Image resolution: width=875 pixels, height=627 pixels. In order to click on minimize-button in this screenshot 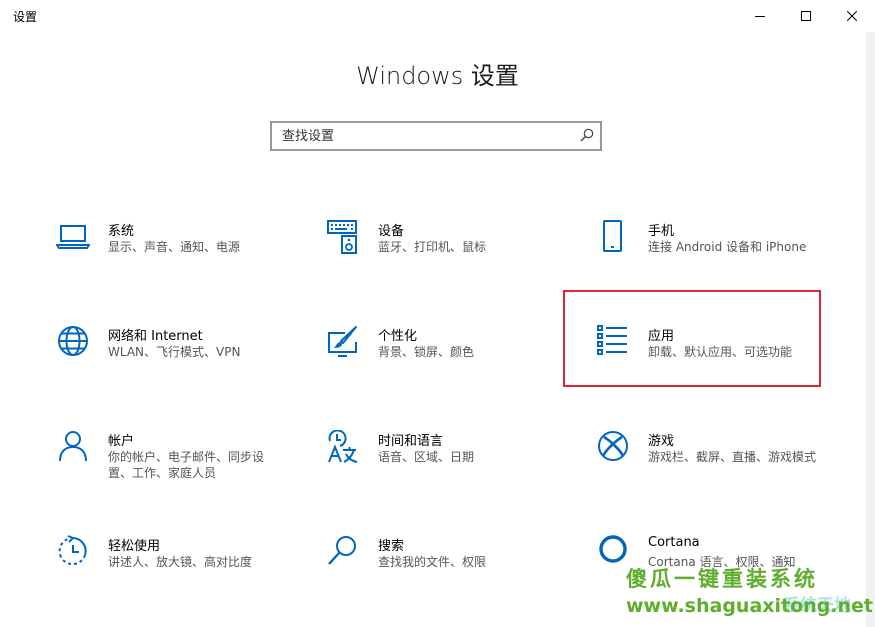, I will do `click(760, 16)`.